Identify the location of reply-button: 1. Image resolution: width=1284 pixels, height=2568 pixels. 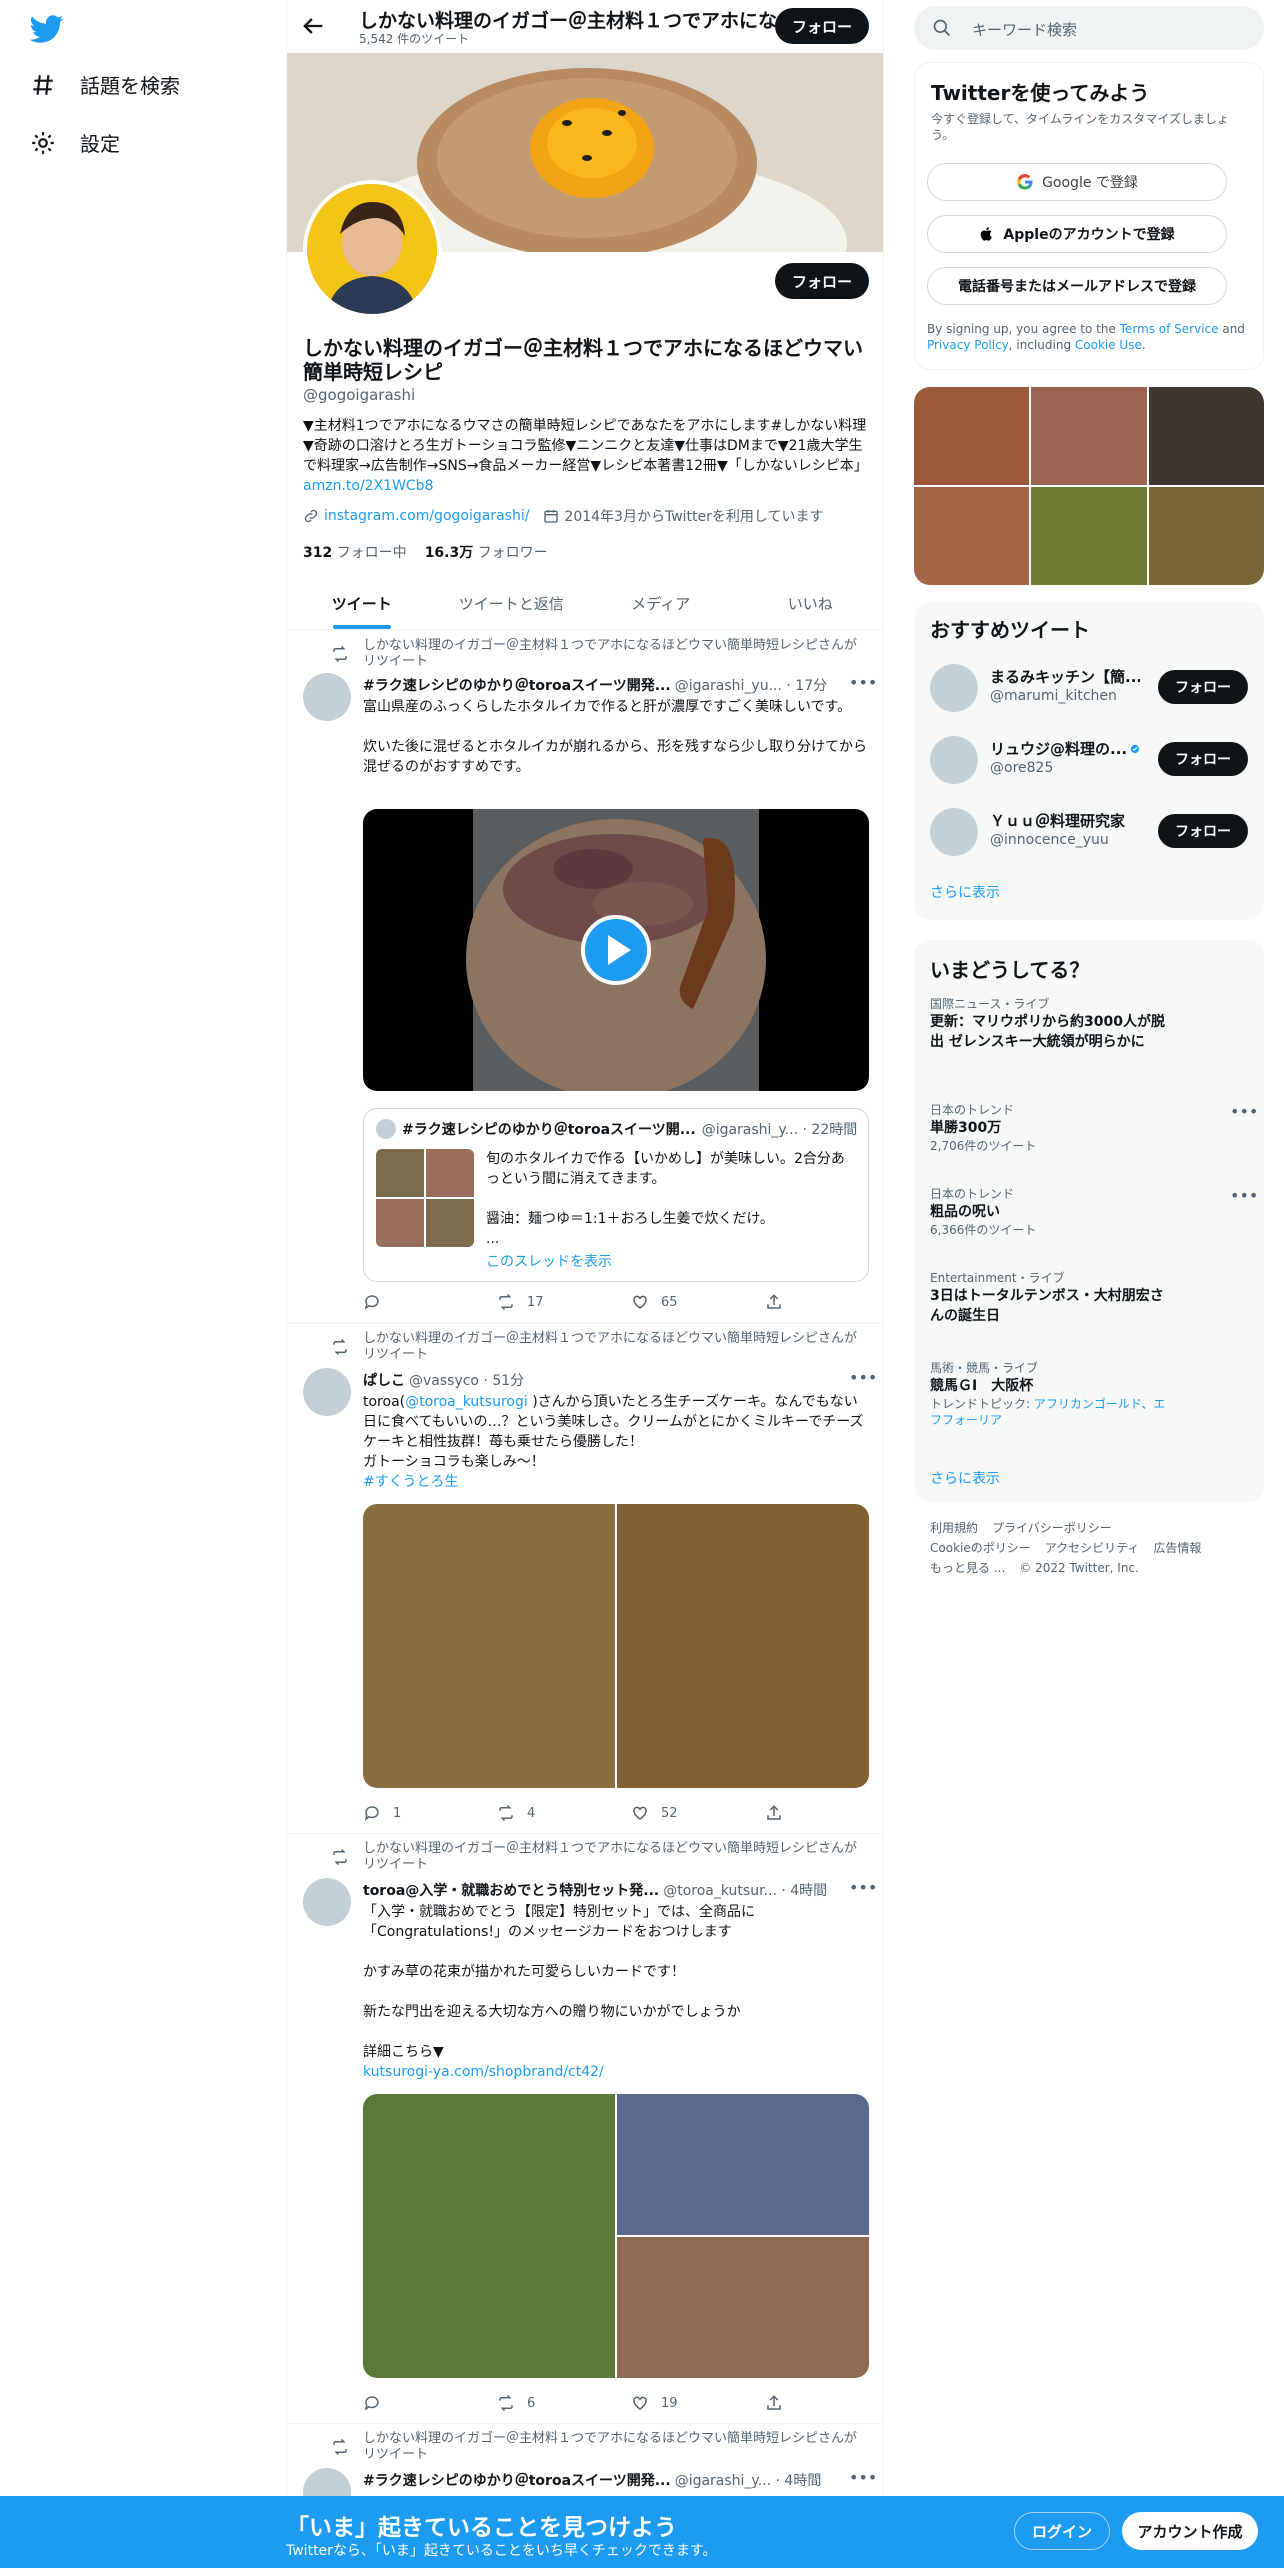
(430, 1813).